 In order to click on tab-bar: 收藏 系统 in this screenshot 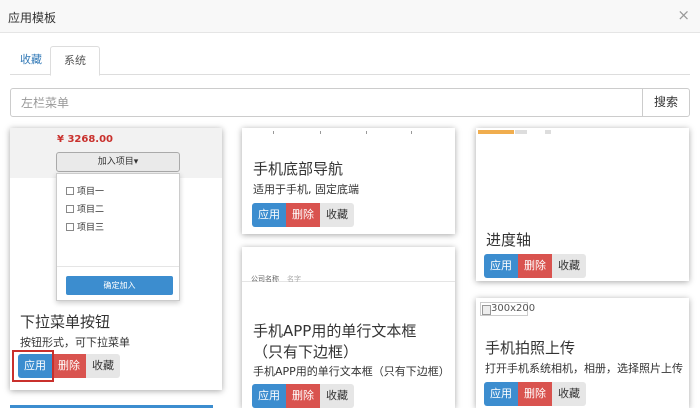, I will do `click(350, 61)`.